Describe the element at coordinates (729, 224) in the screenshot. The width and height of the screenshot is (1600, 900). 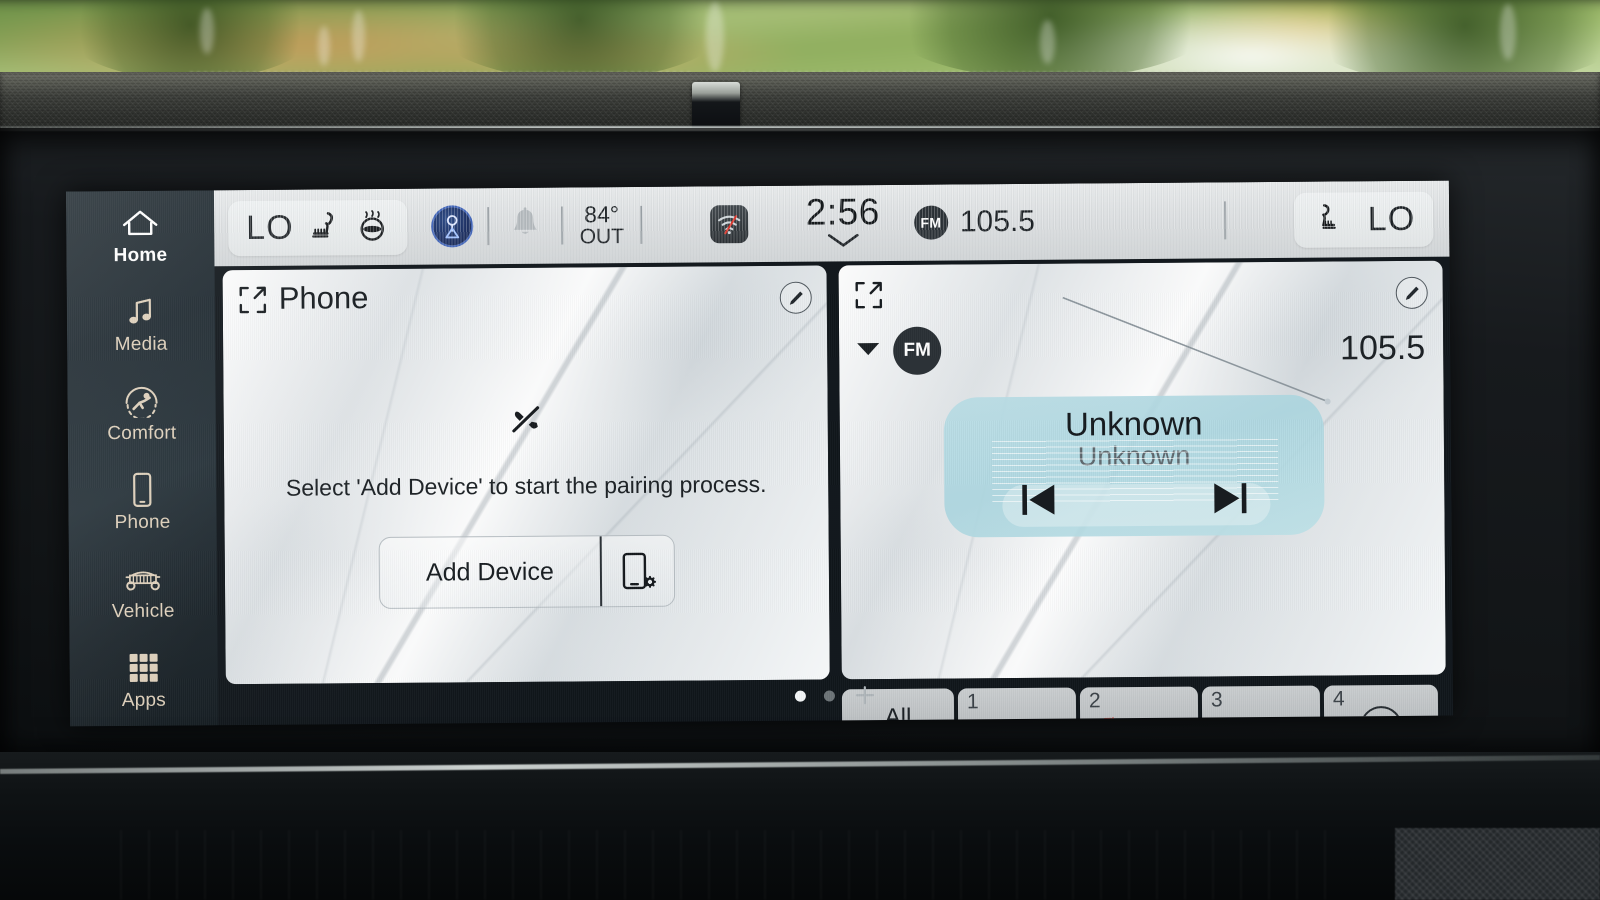
I see `wifi-off-icon` at that location.